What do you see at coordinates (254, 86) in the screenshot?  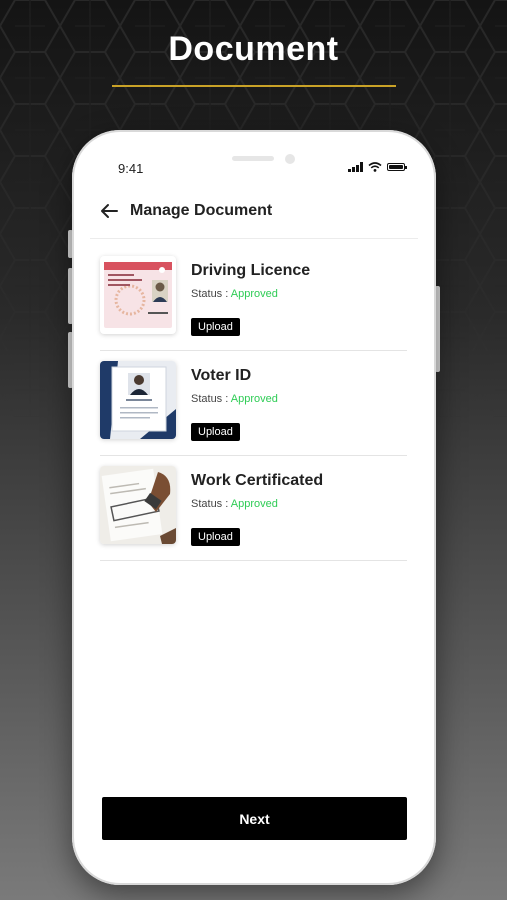 I see `hero-underline` at bounding box center [254, 86].